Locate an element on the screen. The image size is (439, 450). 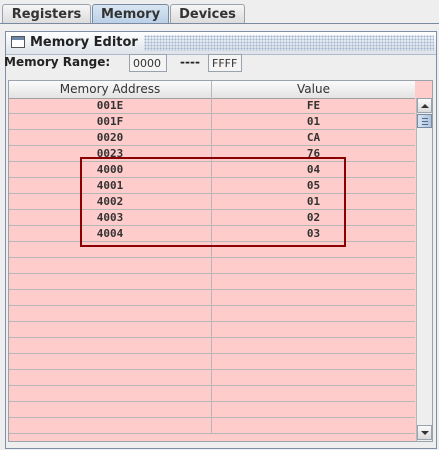
table-header: Memory Address Value is located at coordinates (212, 90).